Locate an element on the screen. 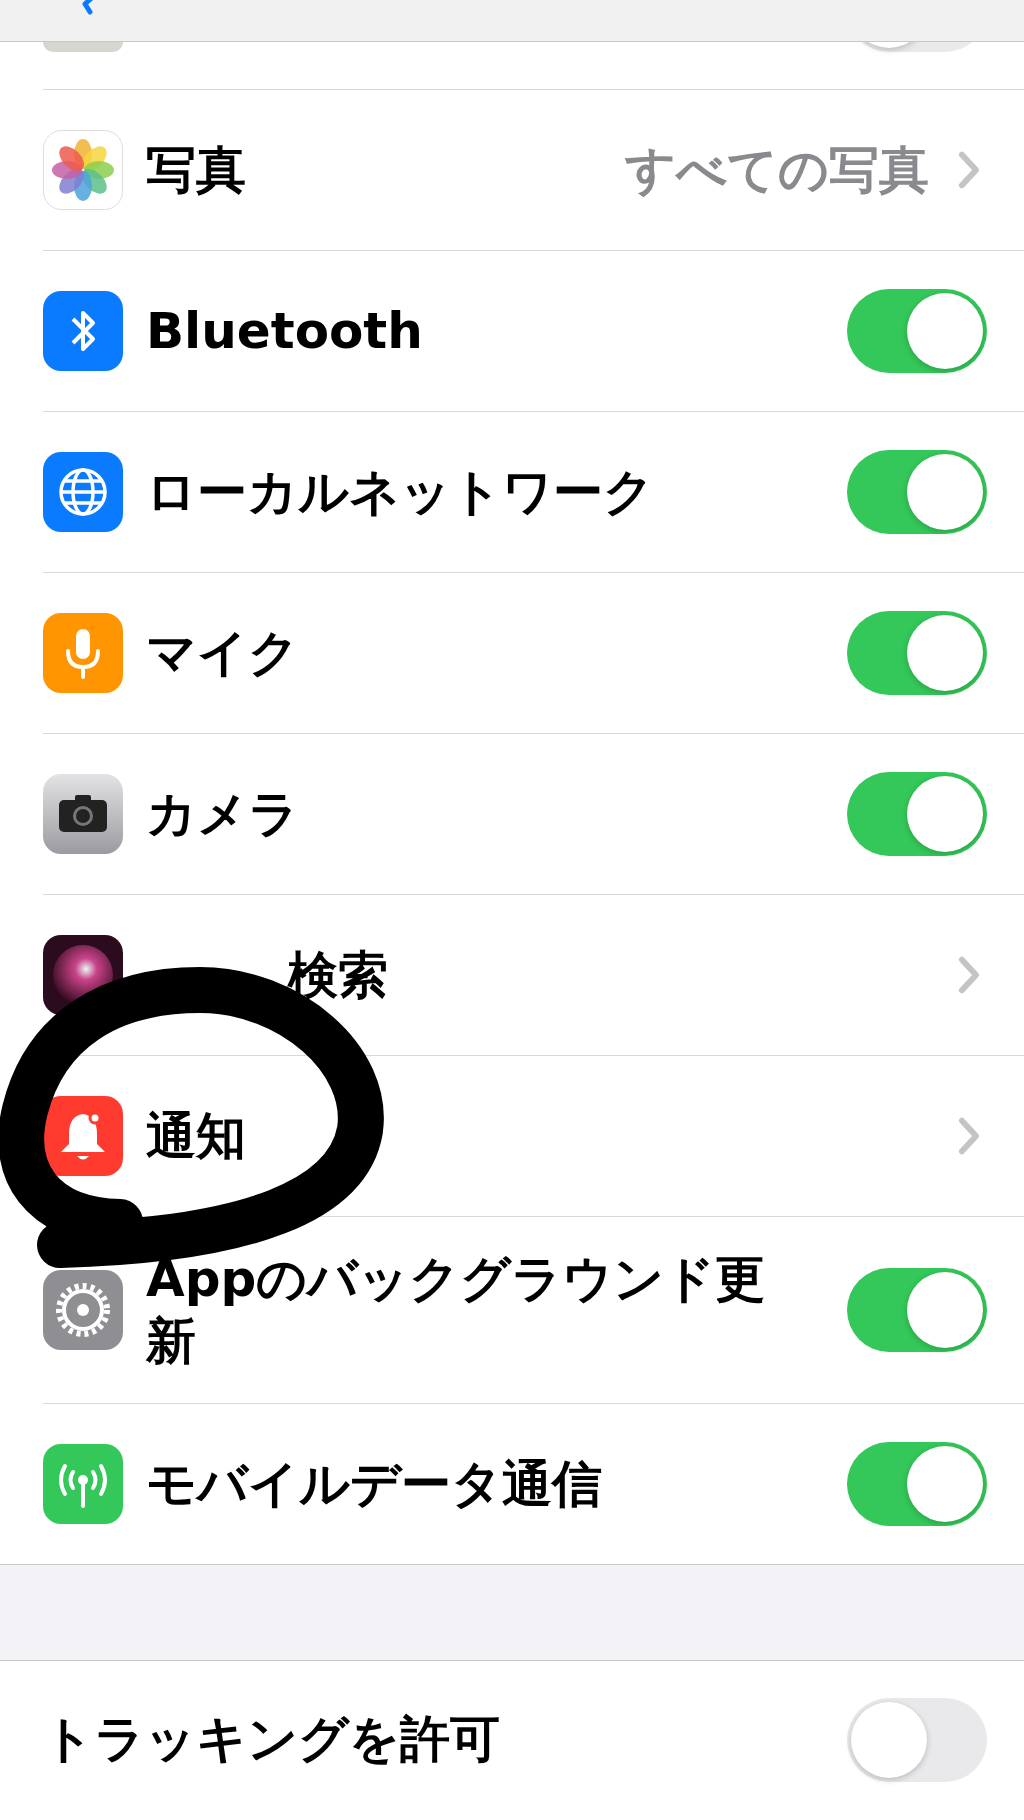  microphone-icon is located at coordinates (83, 653).